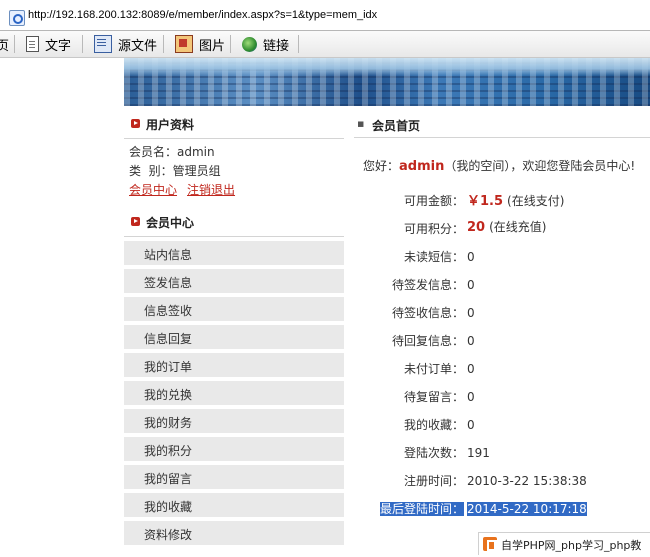  What do you see at coordinates (540, 166) in the screenshot?
I see `welcome-suffix: （我的空间），欢迎您登陆会员中心!` at bounding box center [540, 166].